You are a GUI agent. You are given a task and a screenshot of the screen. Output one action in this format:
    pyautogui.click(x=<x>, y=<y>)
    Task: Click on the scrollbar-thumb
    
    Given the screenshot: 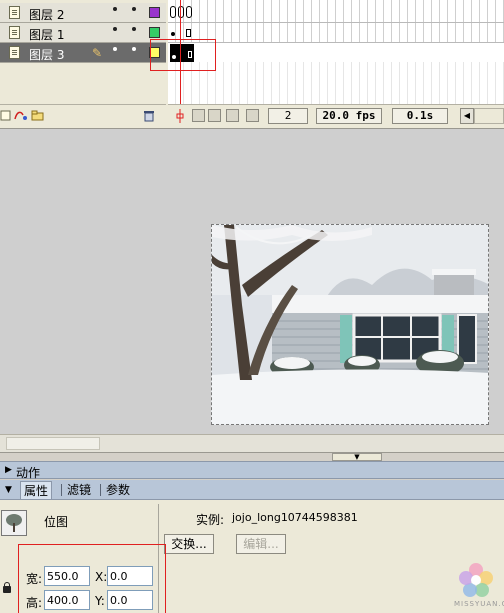 What is the action you would take?
    pyautogui.click(x=53, y=443)
    